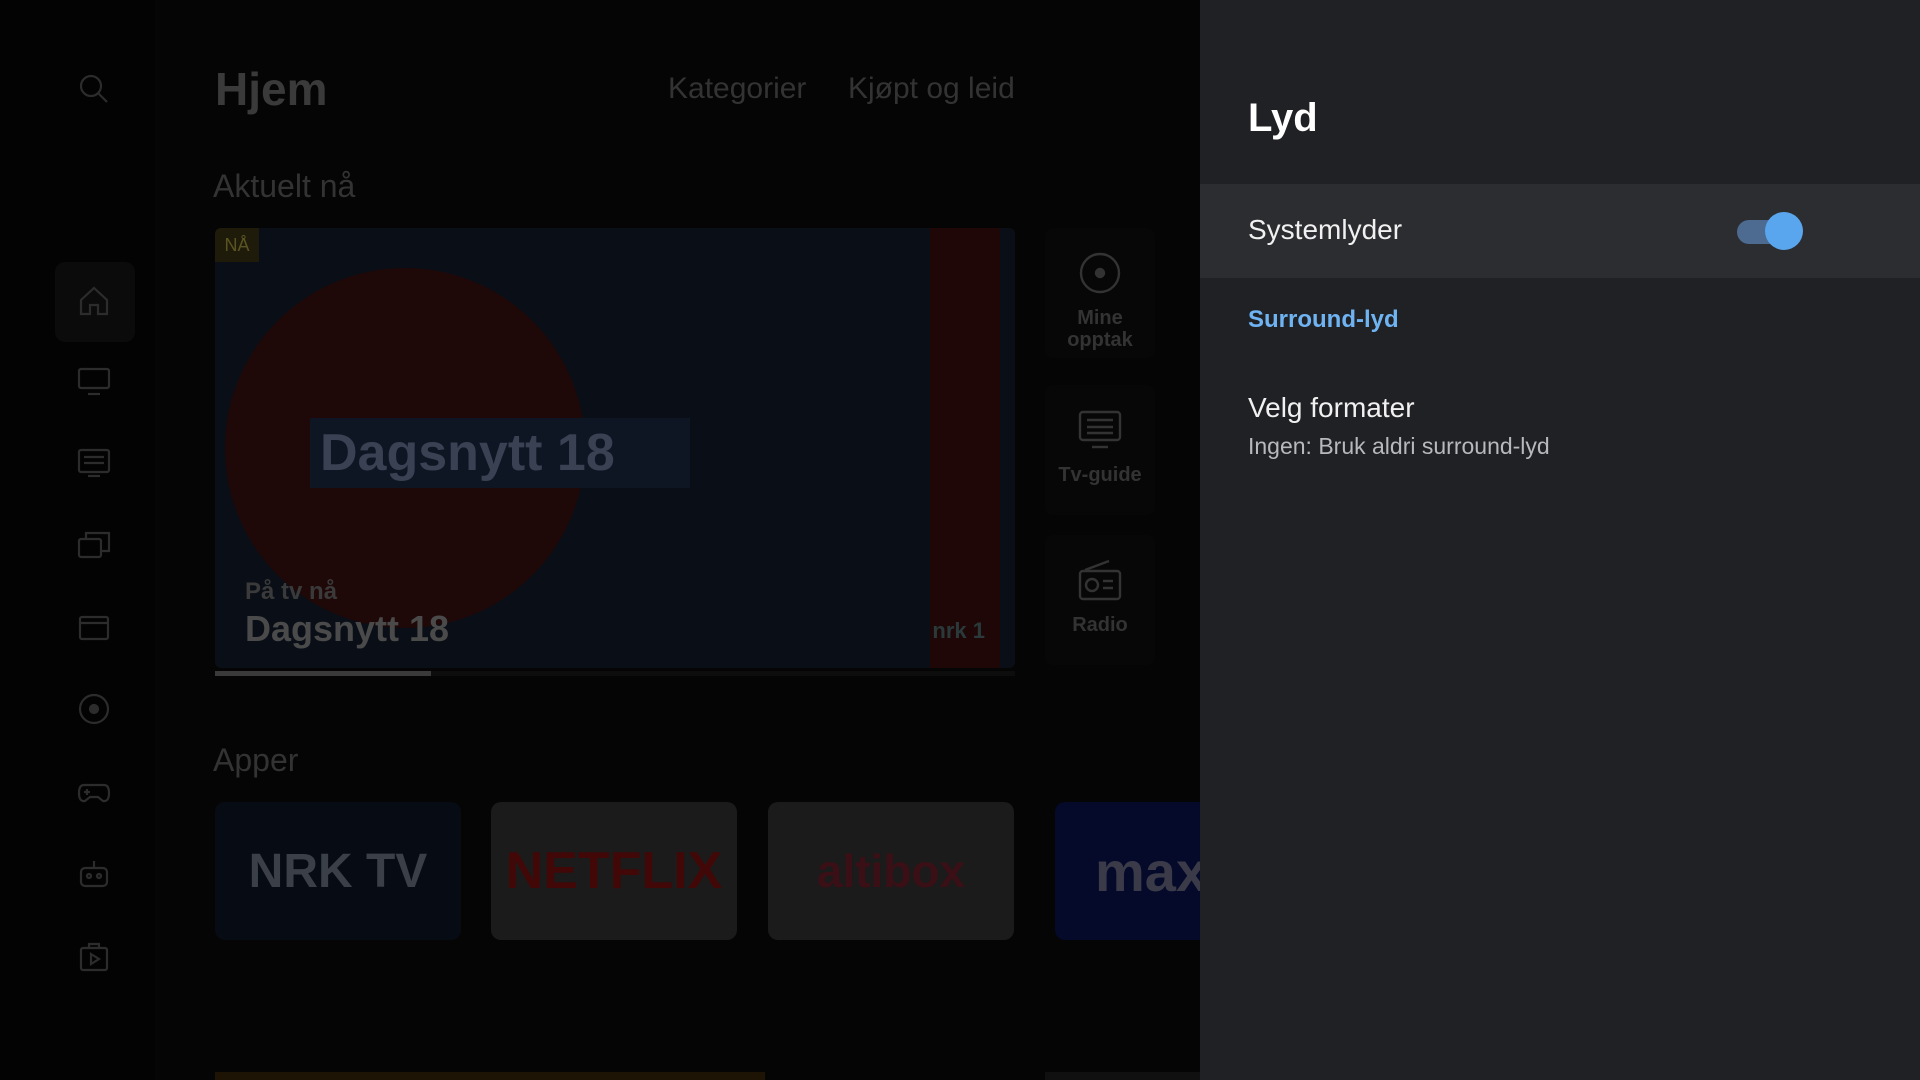 The width and height of the screenshot is (1920, 1080). What do you see at coordinates (1331, 407) in the screenshot?
I see `select-formats-label: Velg formater` at bounding box center [1331, 407].